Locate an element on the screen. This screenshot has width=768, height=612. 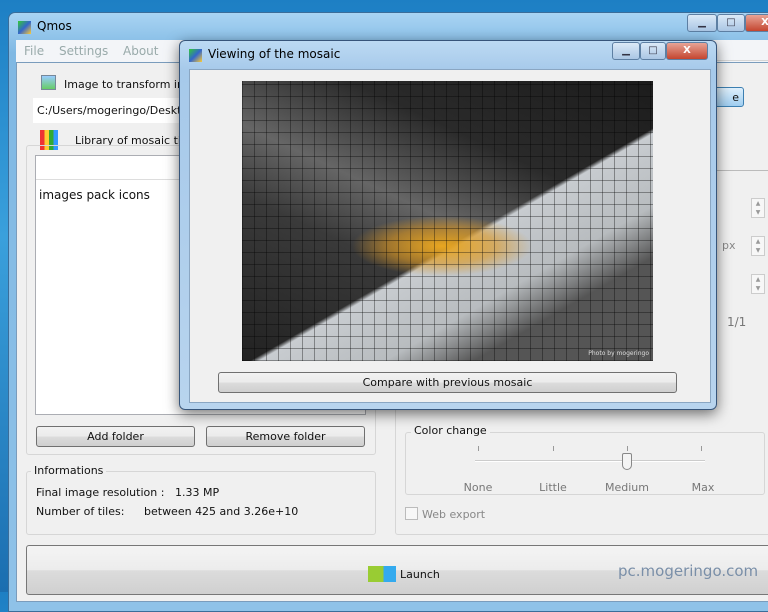
close-button: X is located at coordinates (756, 23).